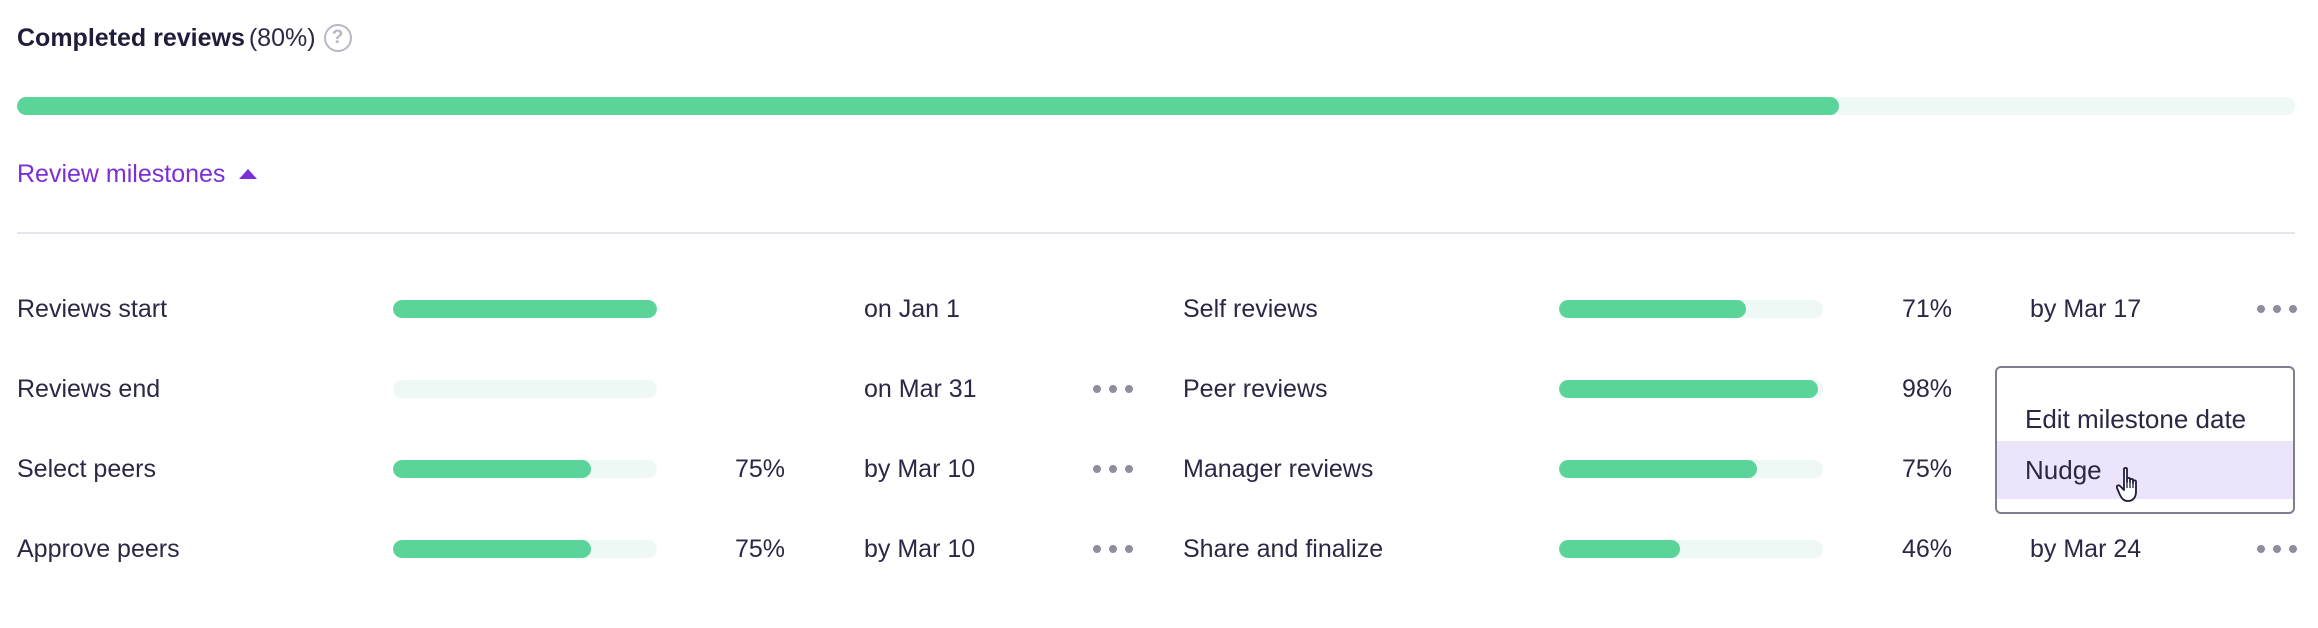 The height and width of the screenshot is (628, 2318). I want to click on milestone-percent: 46%, so click(1927, 549).